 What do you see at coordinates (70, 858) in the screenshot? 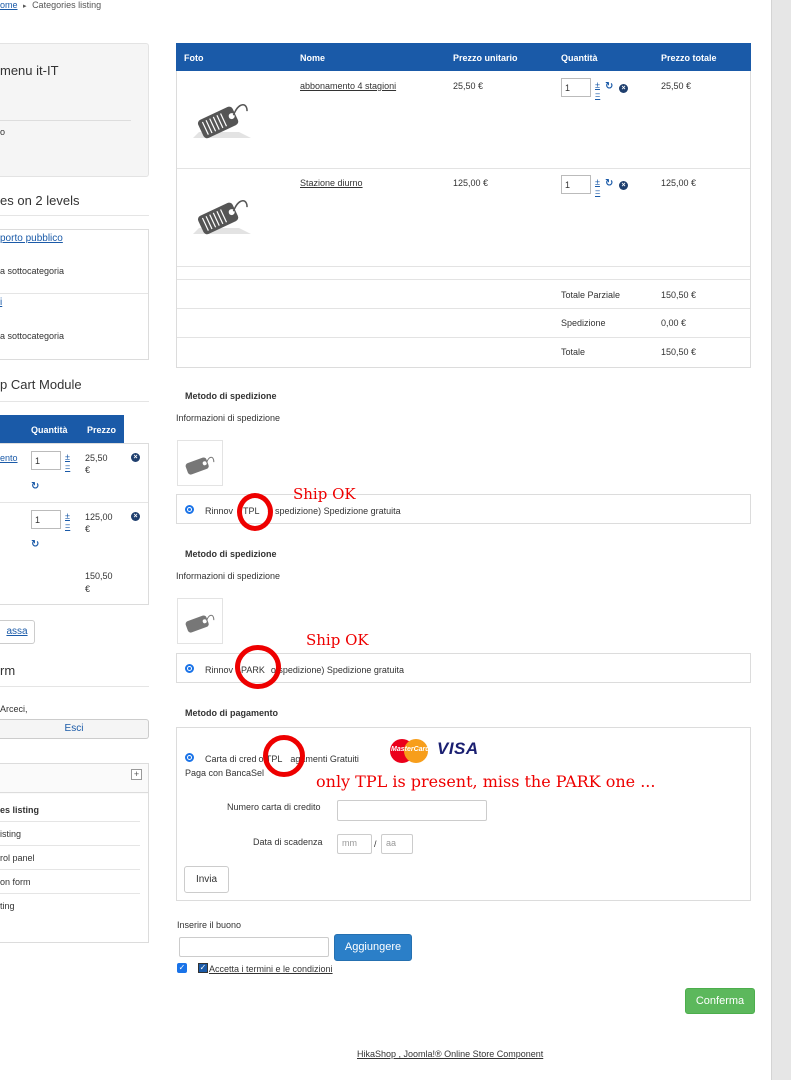
I see `menu-item-control-panel: rol panel` at bounding box center [70, 858].